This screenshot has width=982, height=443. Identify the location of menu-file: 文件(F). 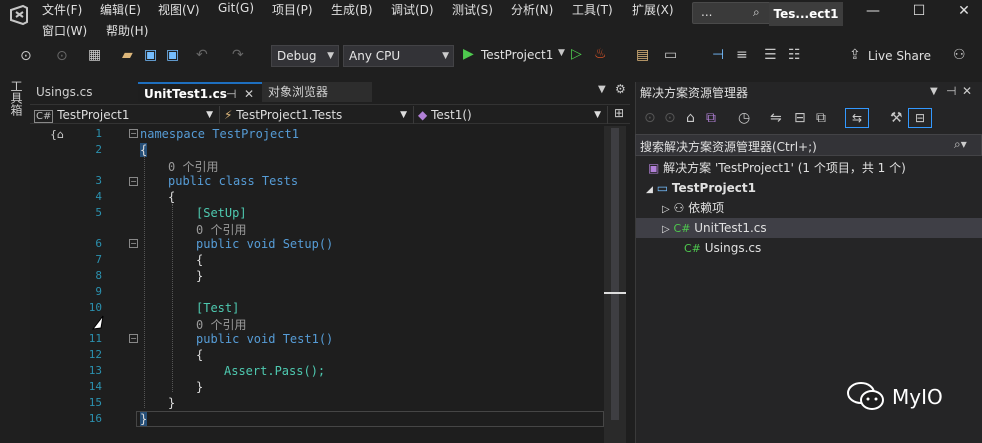
(62, 9).